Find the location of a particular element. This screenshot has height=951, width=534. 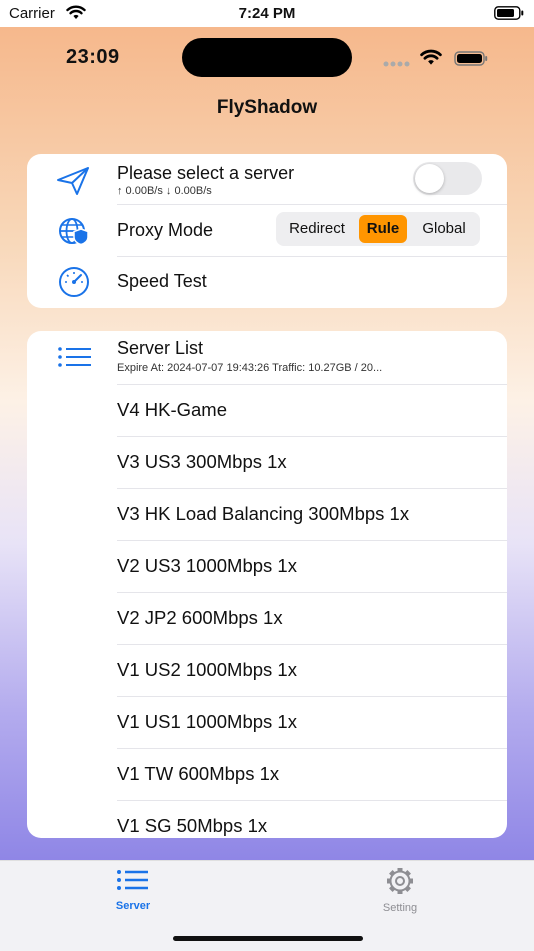

server-item: V3 HK Load Balancing 300Mbps 1x is located at coordinates (267, 515).